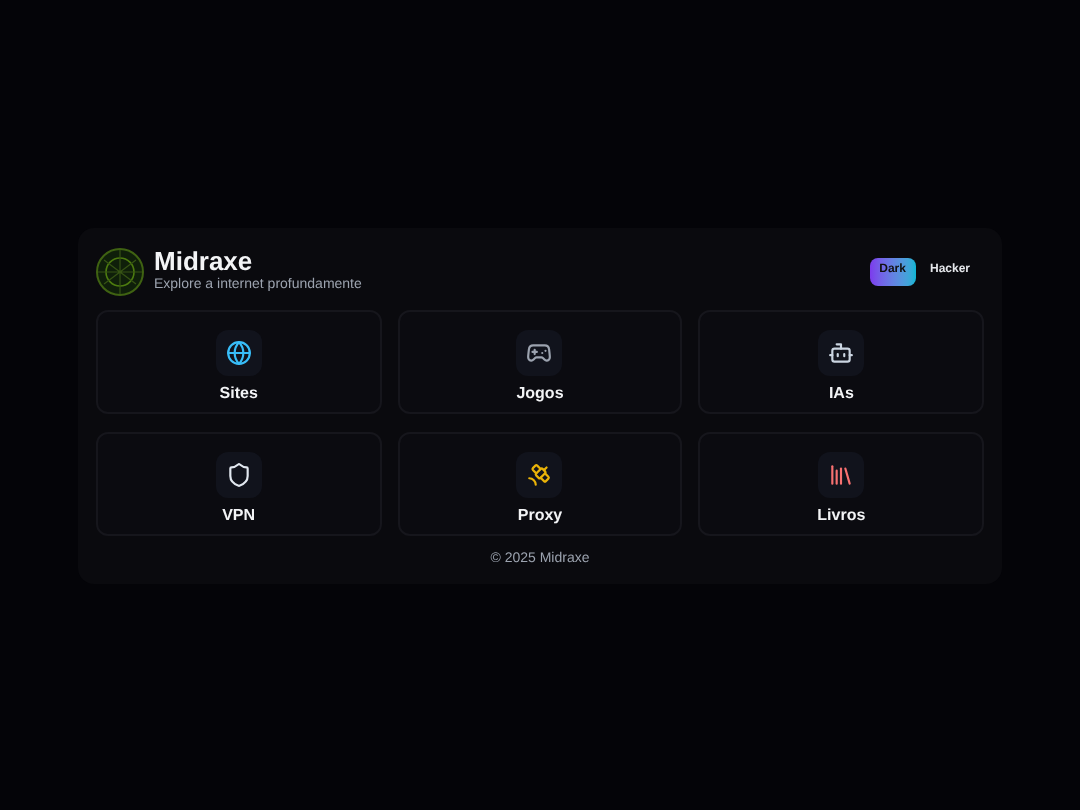 This screenshot has width=1080, height=810. I want to click on tile-label: Livros, so click(841, 515).